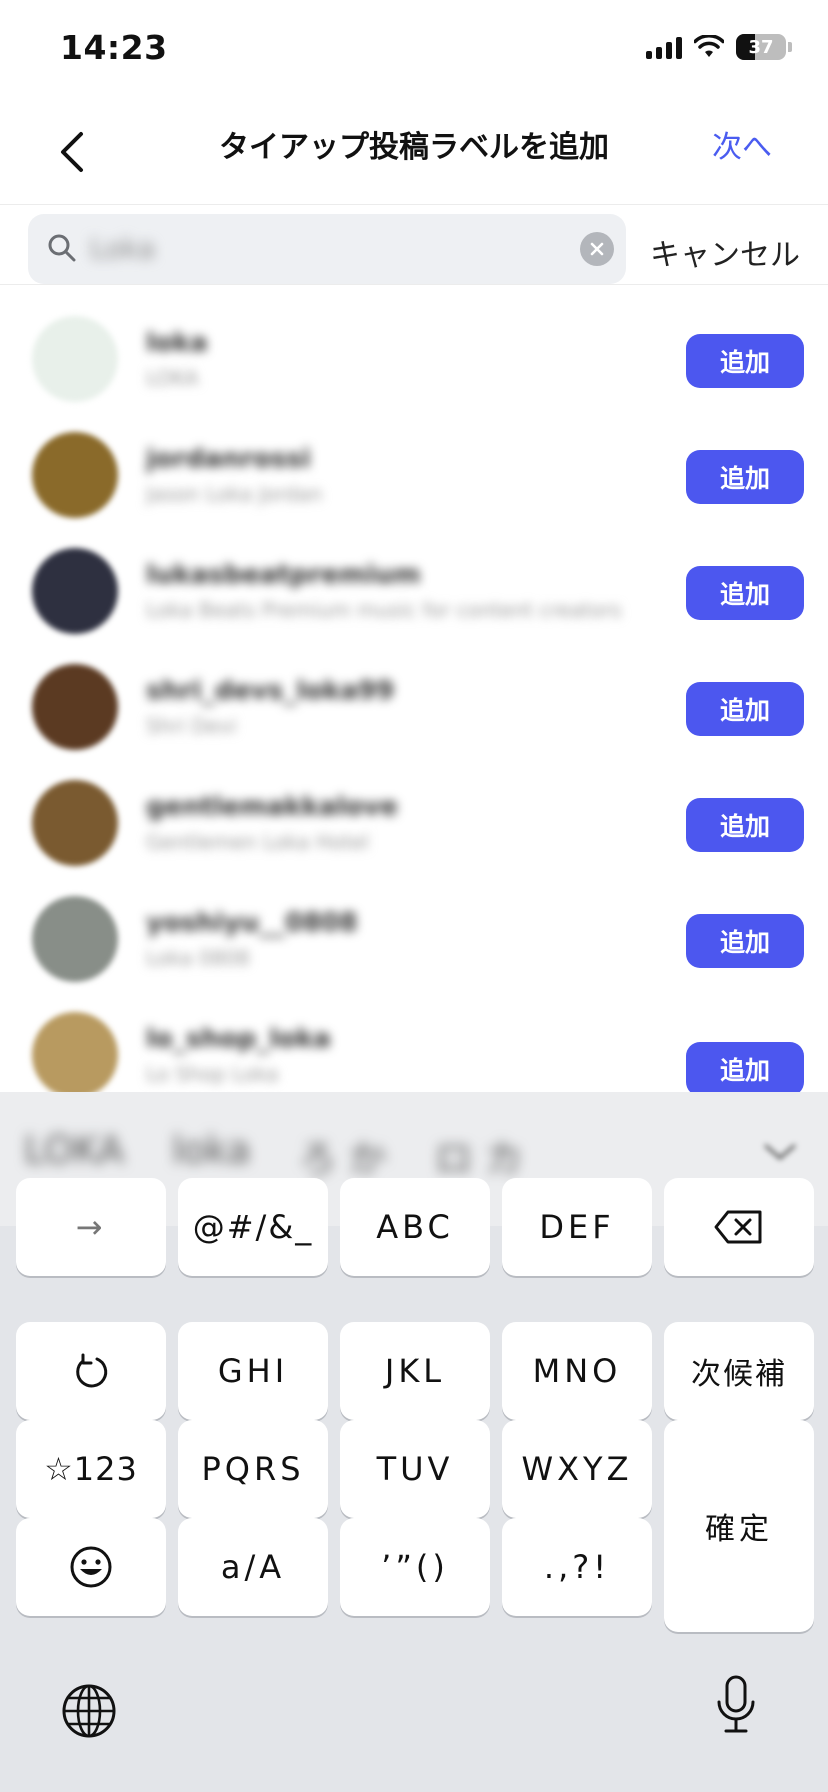 The width and height of the screenshot is (828, 1792). I want to click on nav-bar: タイアップ投稿ラベルを追加 次へ, so click(414, 152).